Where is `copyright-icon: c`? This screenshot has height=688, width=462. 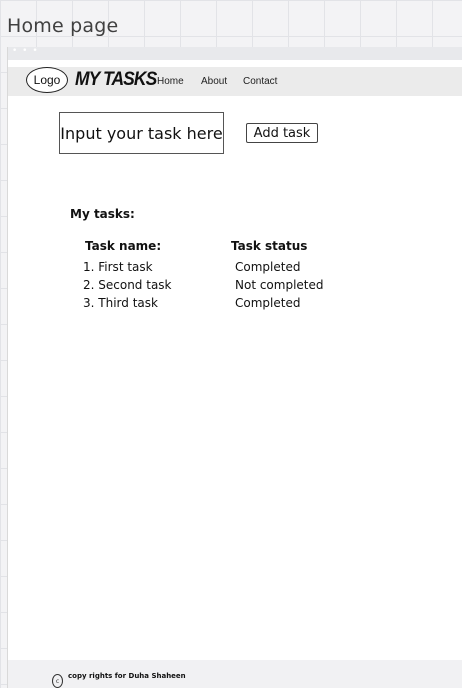
copyright-icon: c is located at coordinates (57, 681).